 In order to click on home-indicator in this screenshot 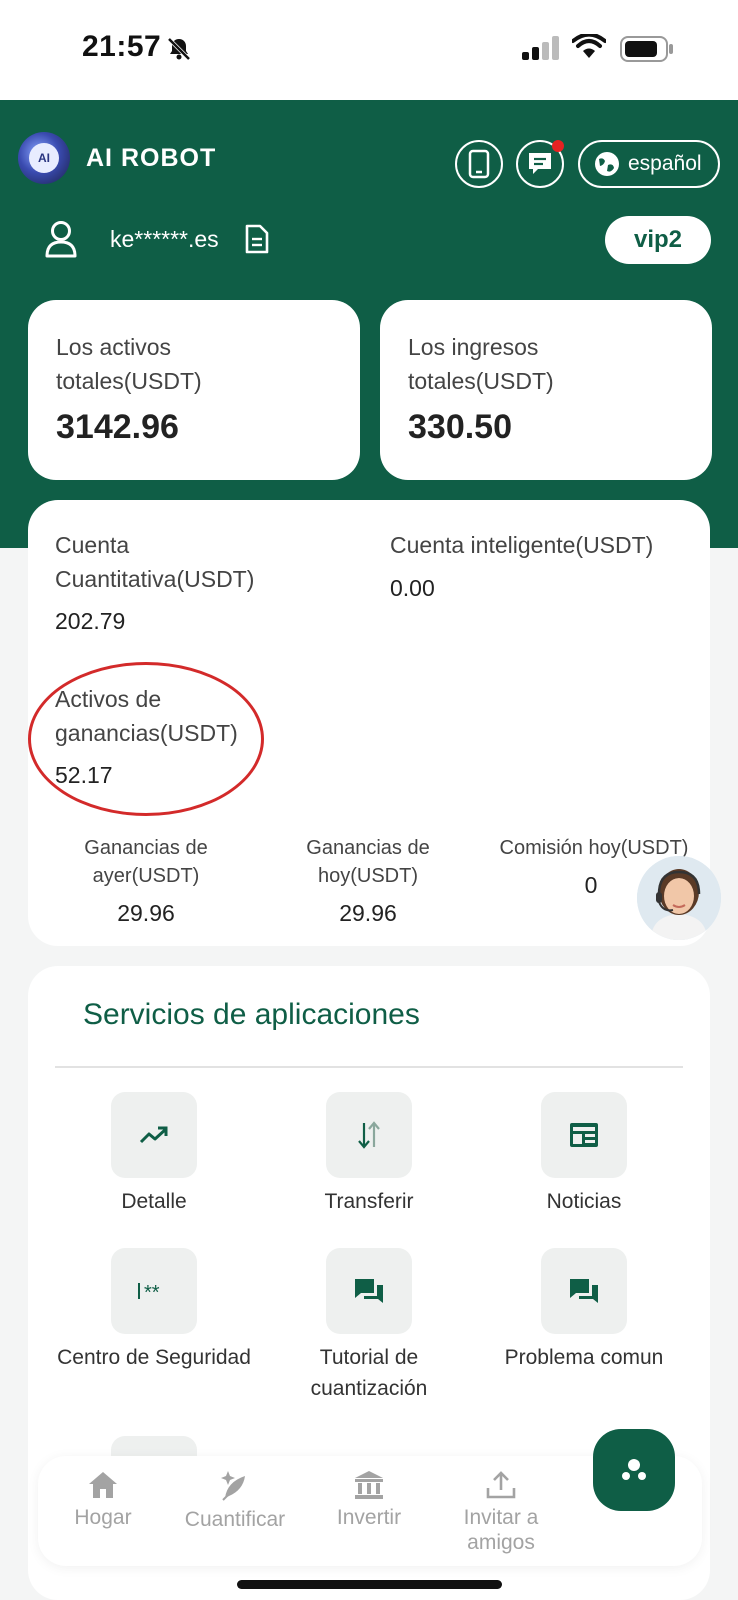, I will do `click(369, 1584)`.